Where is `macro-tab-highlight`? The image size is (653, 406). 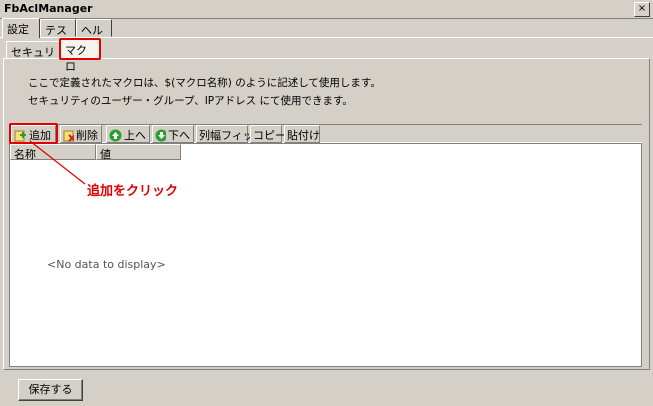 macro-tab-highlight is located at coordinates (80, 49).